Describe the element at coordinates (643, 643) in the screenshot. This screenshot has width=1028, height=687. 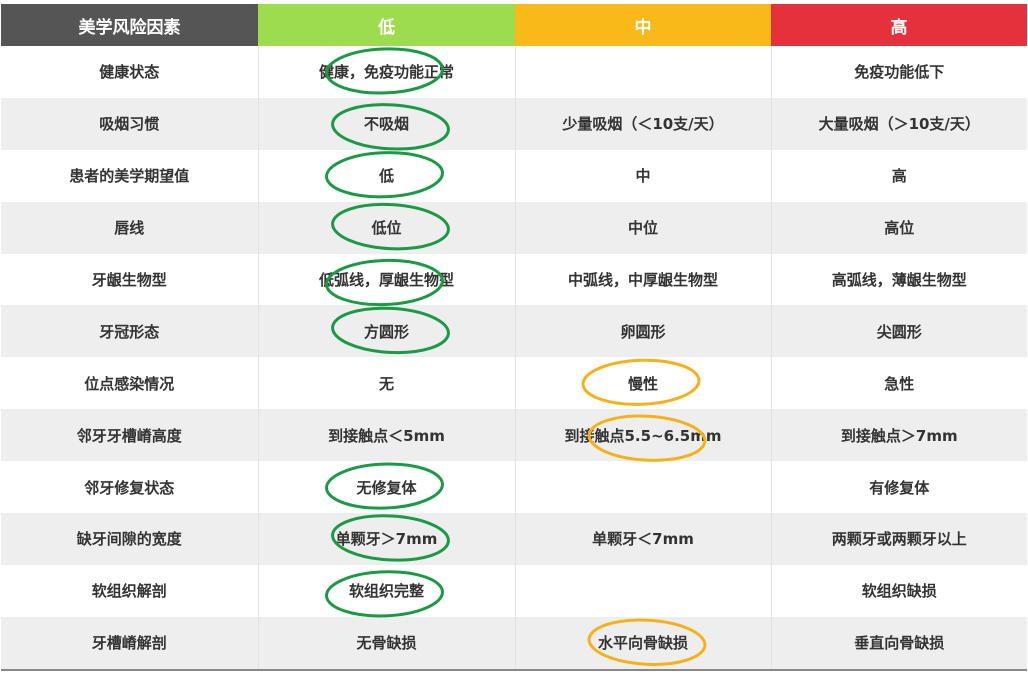
I see `cell-mid: 水平向骨缺损` at that location.